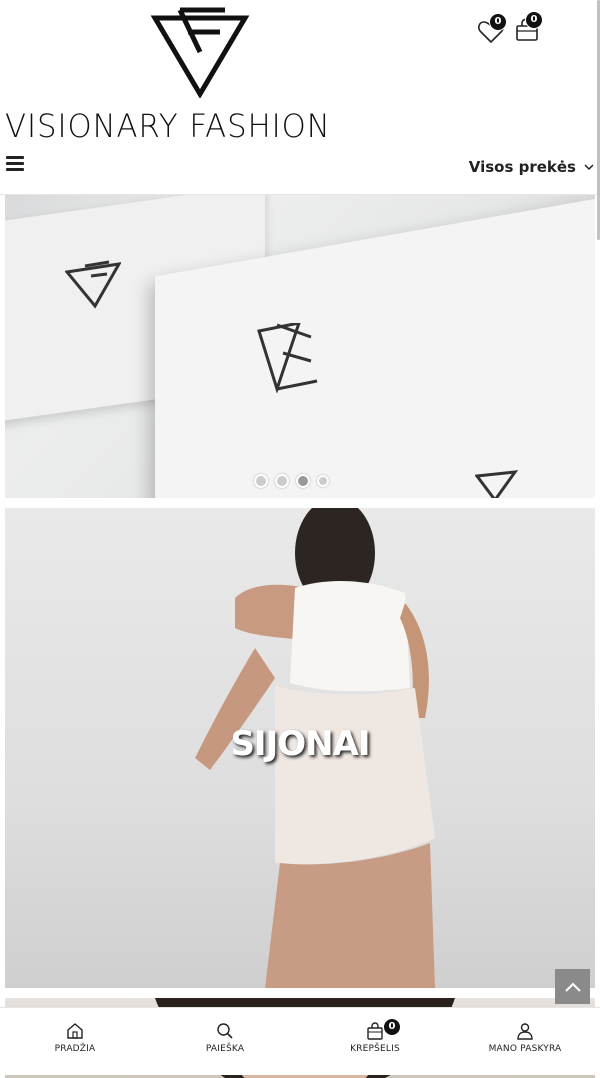  What do you see at coordinates (225, 1049) in the screenshot?
I see `bottom-nav-label: PAIEŠKA` at bounding box center [225, 1049].